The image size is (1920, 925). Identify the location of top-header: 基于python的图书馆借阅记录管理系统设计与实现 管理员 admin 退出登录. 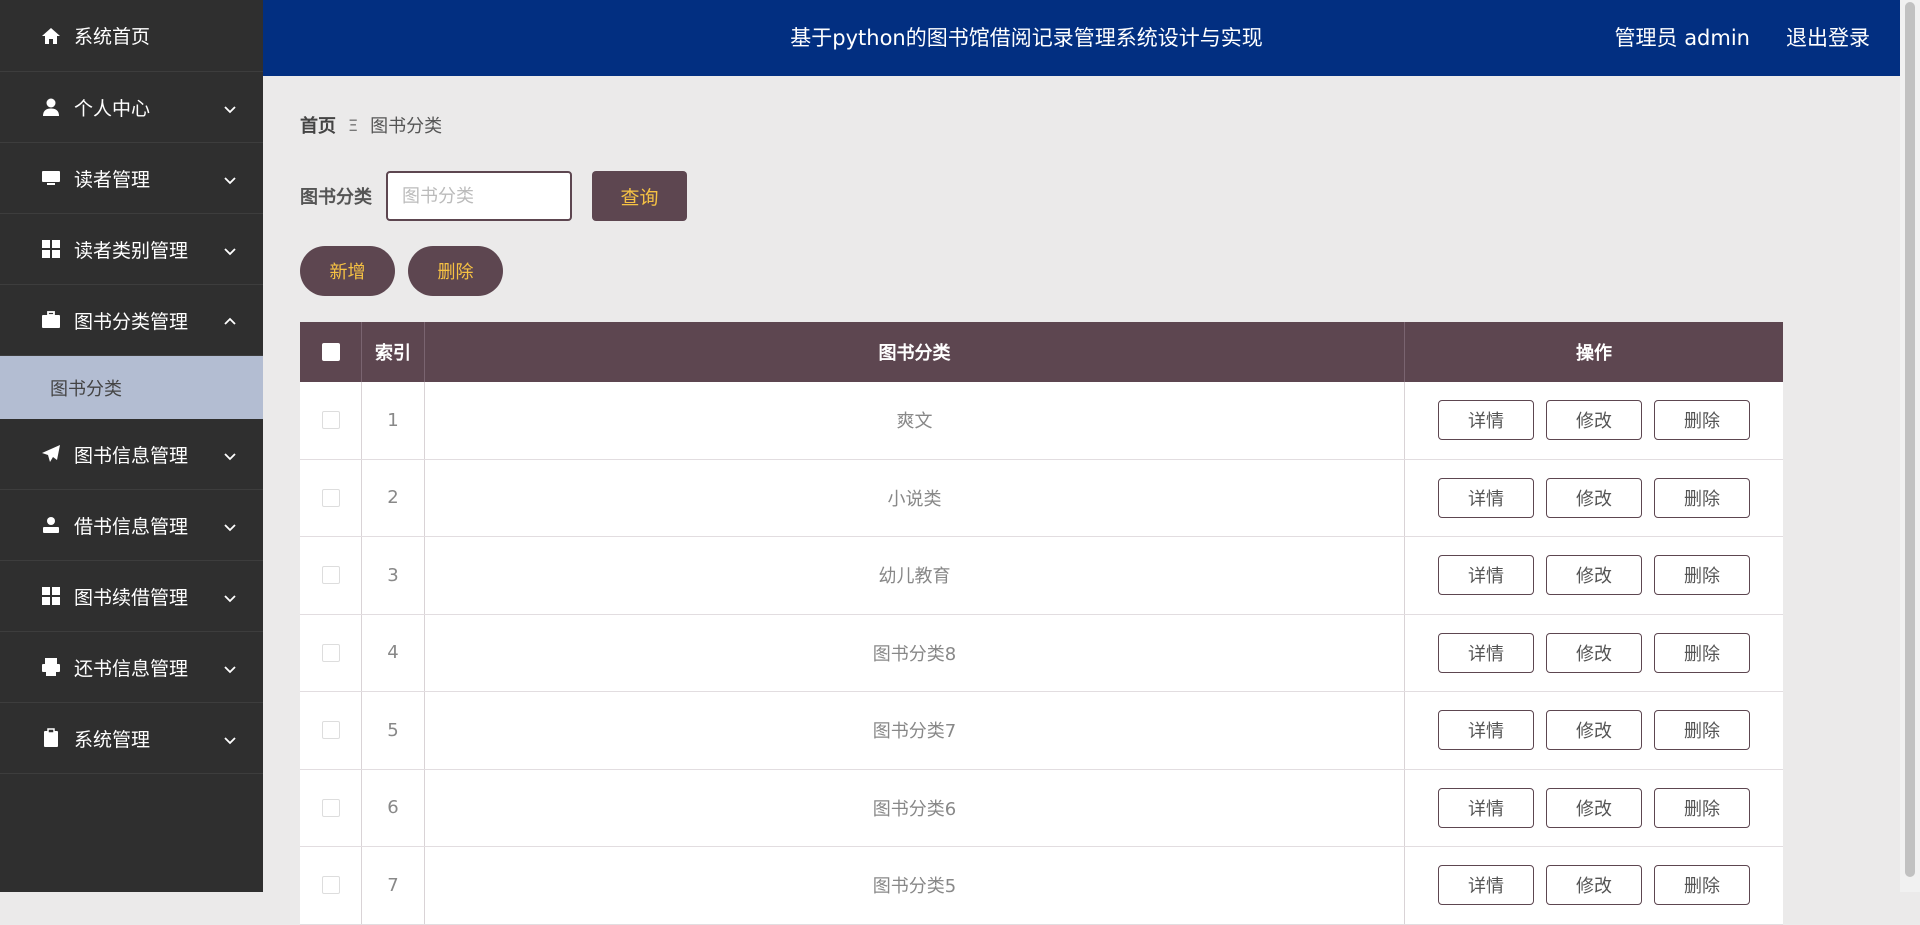
(1081, 38).